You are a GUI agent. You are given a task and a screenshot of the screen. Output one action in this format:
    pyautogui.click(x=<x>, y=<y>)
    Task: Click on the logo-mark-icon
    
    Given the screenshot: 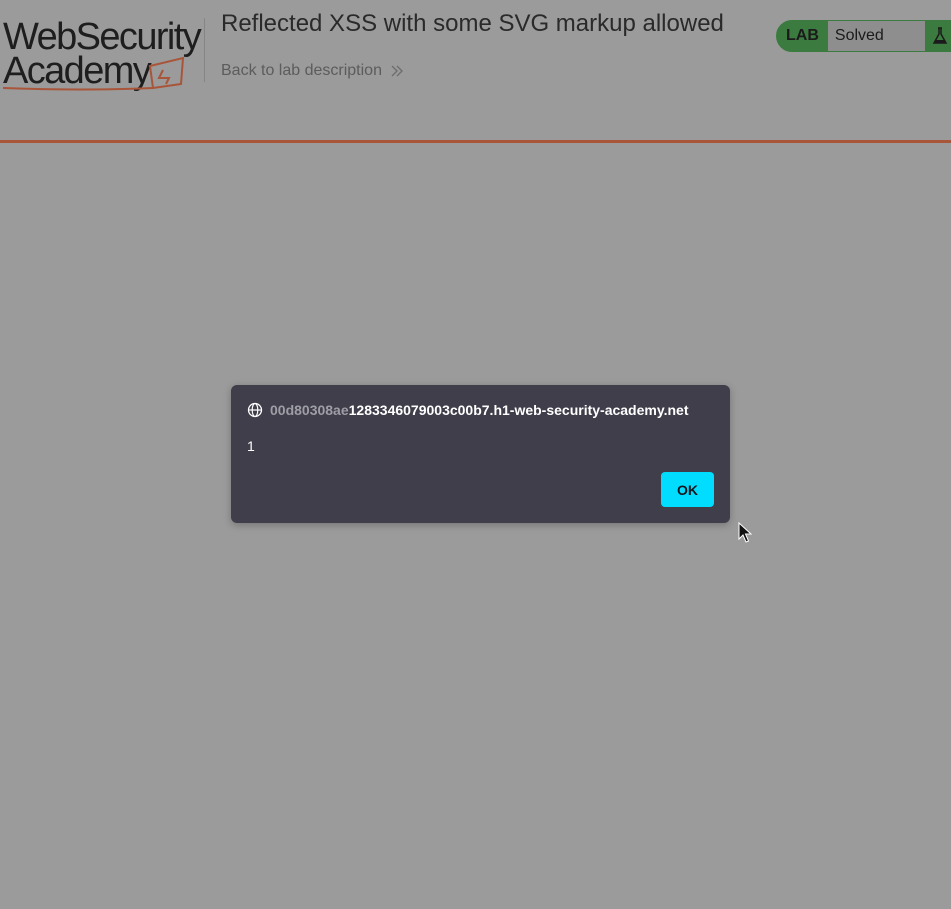 What is the action you would take?
    pyautogui.click(x=94, y=73)
    